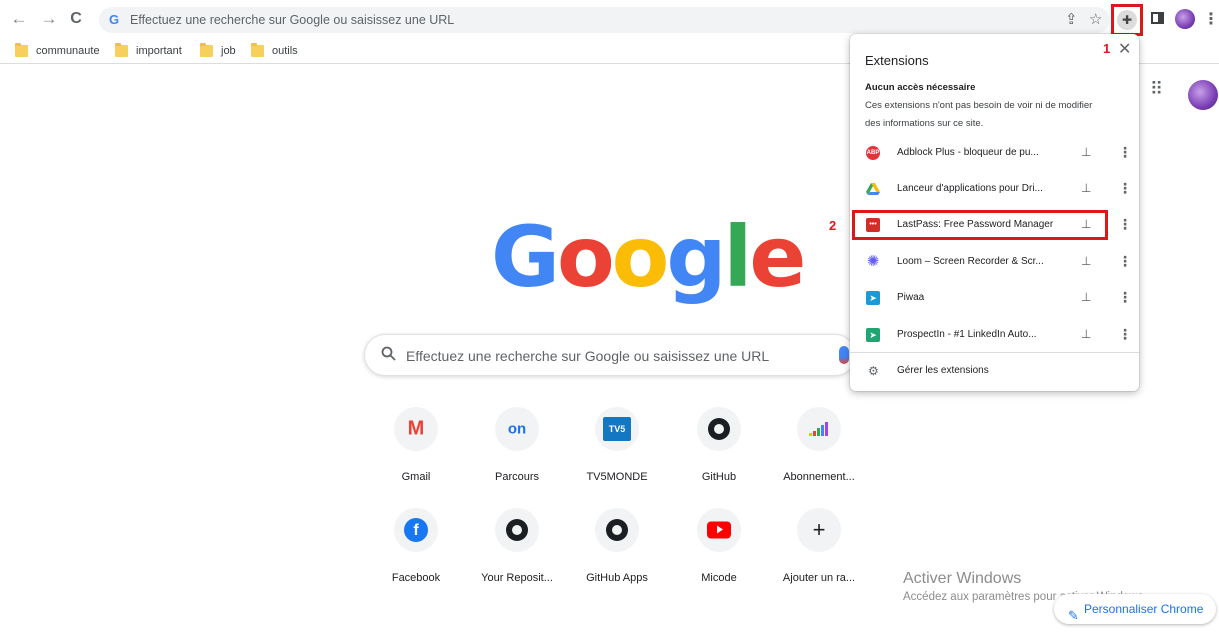 The height and width of the screenshot is (637, 1219). Describe the element at coordinates (517, 429) in the screenshot. I see `openclassrooms-icon: on` at that location.